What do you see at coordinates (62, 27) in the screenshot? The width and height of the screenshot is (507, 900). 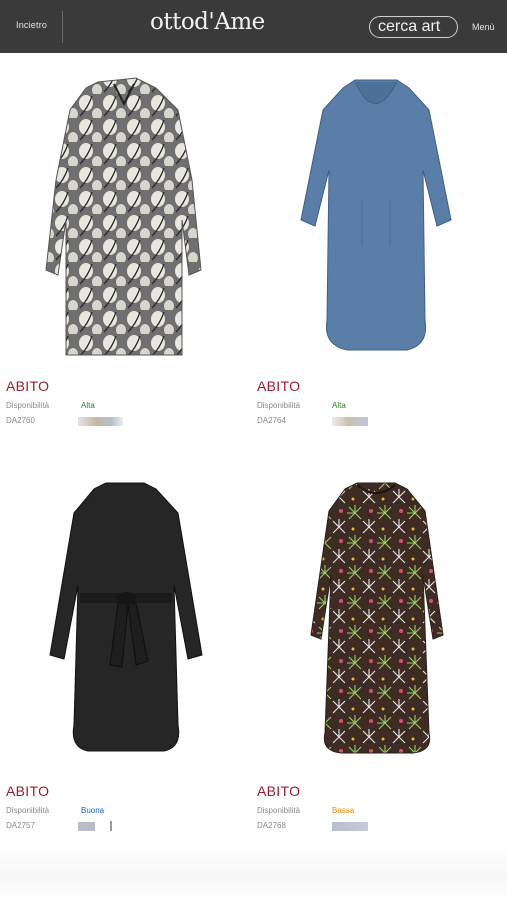 I see `divider` at bounding box center [62, 27].